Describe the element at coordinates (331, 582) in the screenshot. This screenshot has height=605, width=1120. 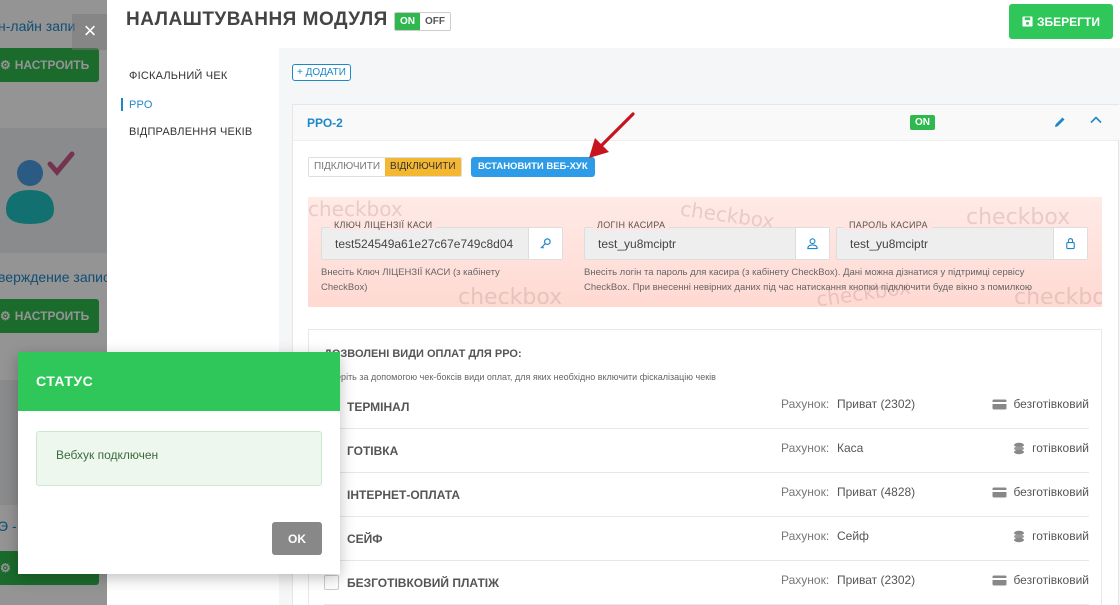
I see `payment-checkbox` at that location.